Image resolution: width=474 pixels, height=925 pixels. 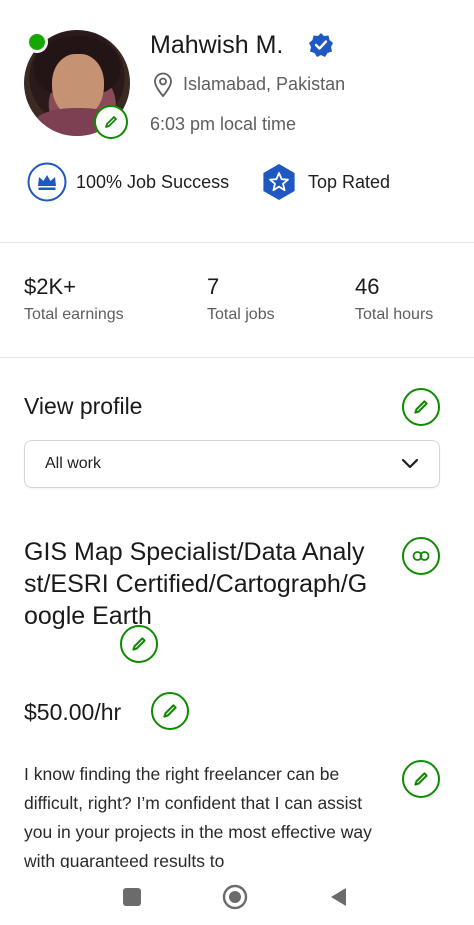 I want to click on copy-link-button, so click(x=421, y=556).